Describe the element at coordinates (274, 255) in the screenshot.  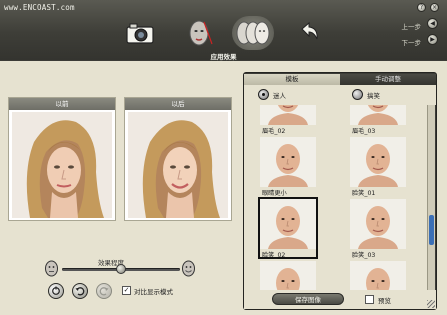
I see `template-thumbnail-label: 脸笑_02` at that location.